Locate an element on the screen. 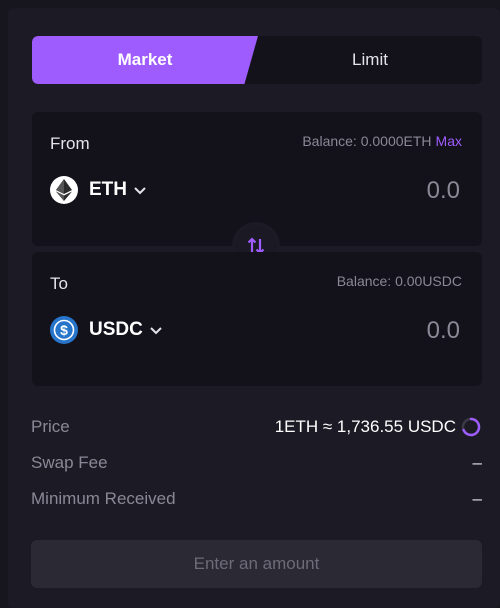 Image resolution: width=500 pixels, height=608 pixels. minimum-received-row: Minimum Received – is located at coordinates (256, 499).